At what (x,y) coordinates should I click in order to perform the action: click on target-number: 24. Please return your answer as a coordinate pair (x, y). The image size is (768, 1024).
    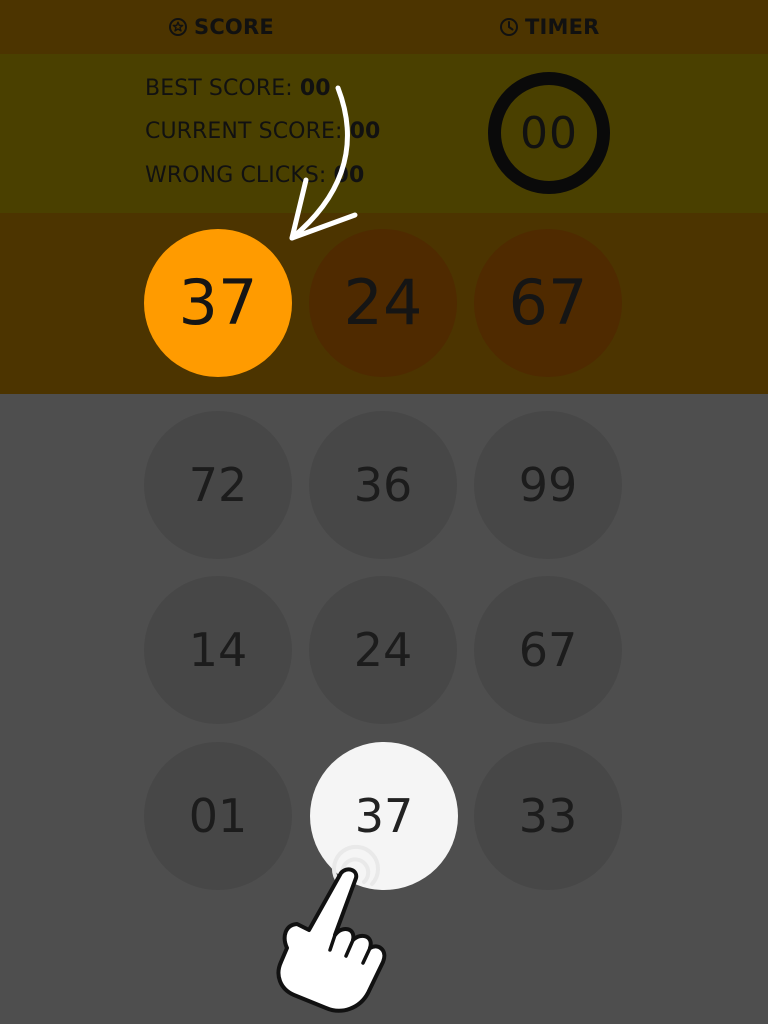
    Looking at the image, I should click on (383, 302).